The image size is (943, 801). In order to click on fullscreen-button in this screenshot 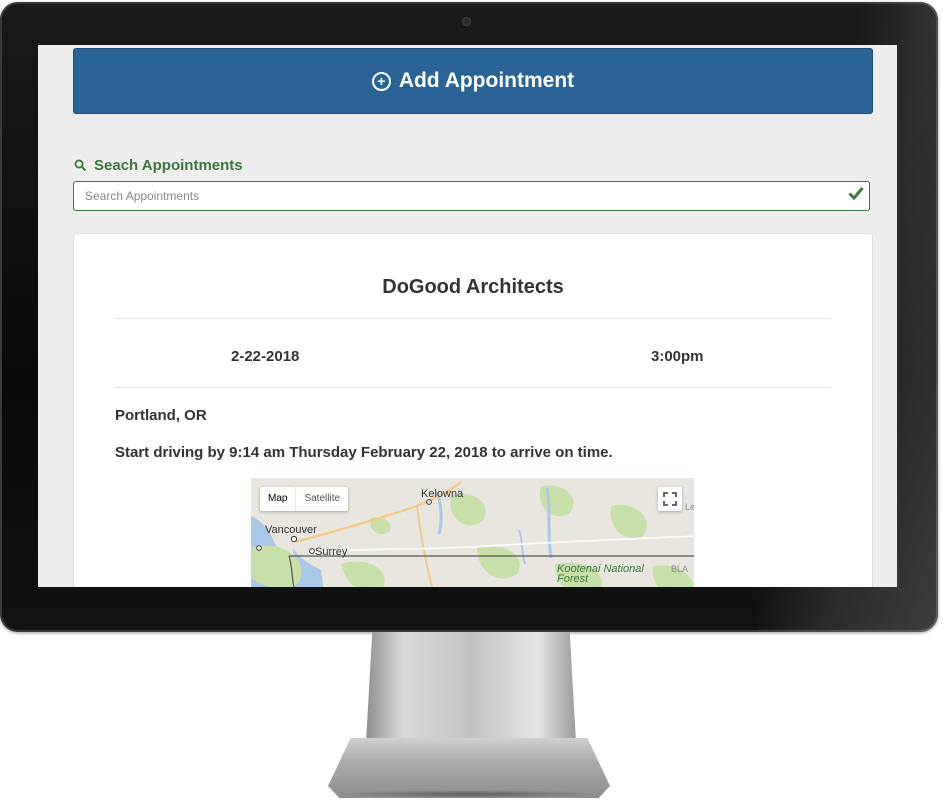, I will do `click(670, 499)`.